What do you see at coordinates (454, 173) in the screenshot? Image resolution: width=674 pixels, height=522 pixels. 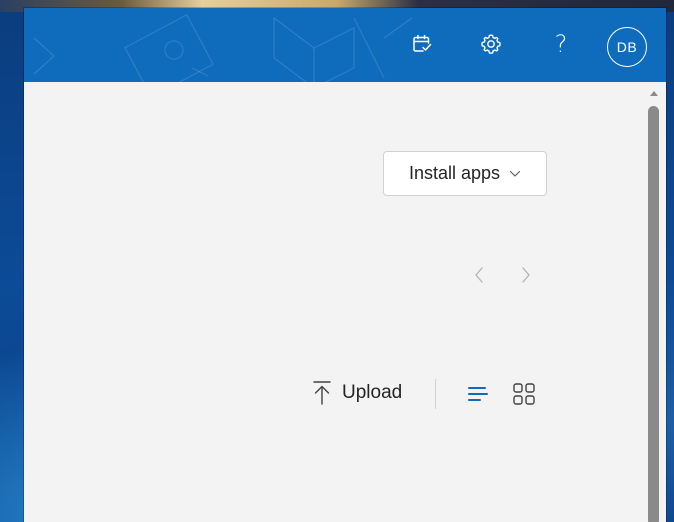 I see `install-apps-label: Install apps` at bounding box center [454, 173].